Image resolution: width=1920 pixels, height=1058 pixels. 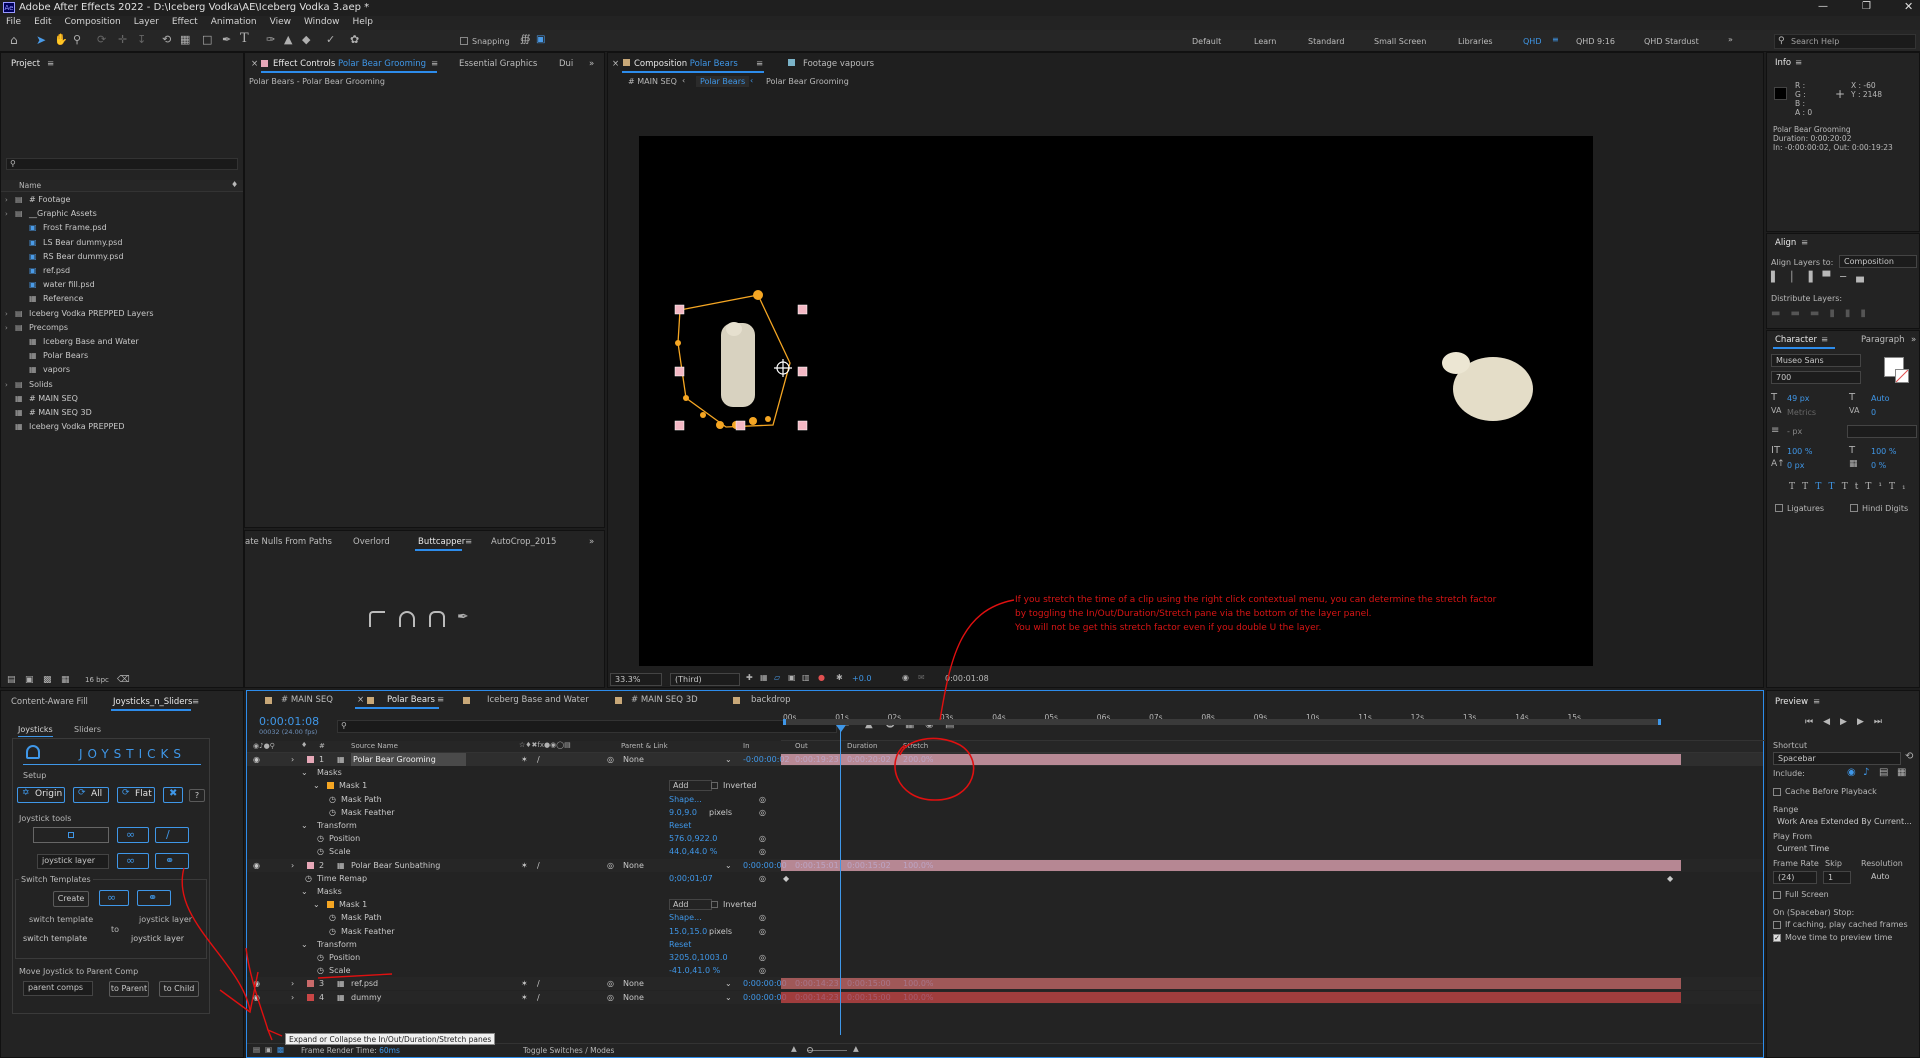 What do you see at coordinates (1873, 412) in the screenshot?
I see `tracking-value: 0` at bounding box center [1873, 412].